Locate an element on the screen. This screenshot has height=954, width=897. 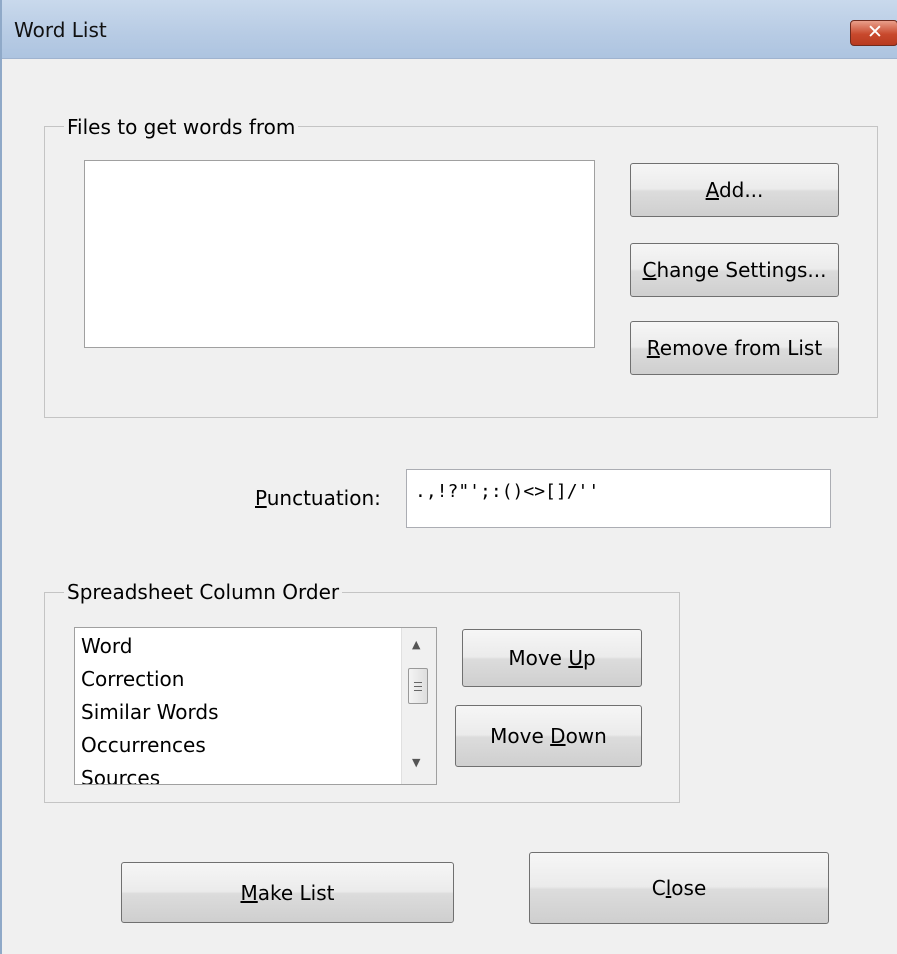
chevron-up-icon: ▲ is located at coordinates (416, 644).